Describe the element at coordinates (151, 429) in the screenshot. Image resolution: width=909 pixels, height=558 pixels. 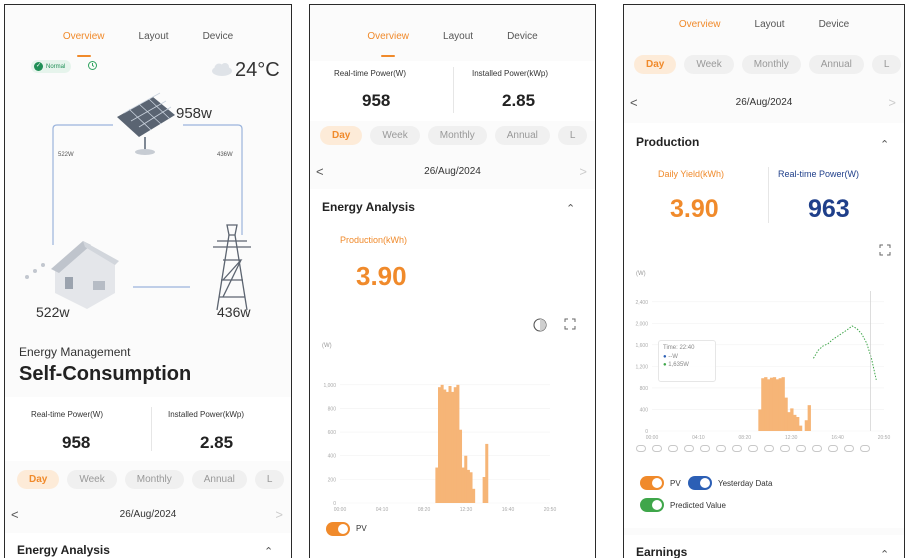
I see `divider` at that location.